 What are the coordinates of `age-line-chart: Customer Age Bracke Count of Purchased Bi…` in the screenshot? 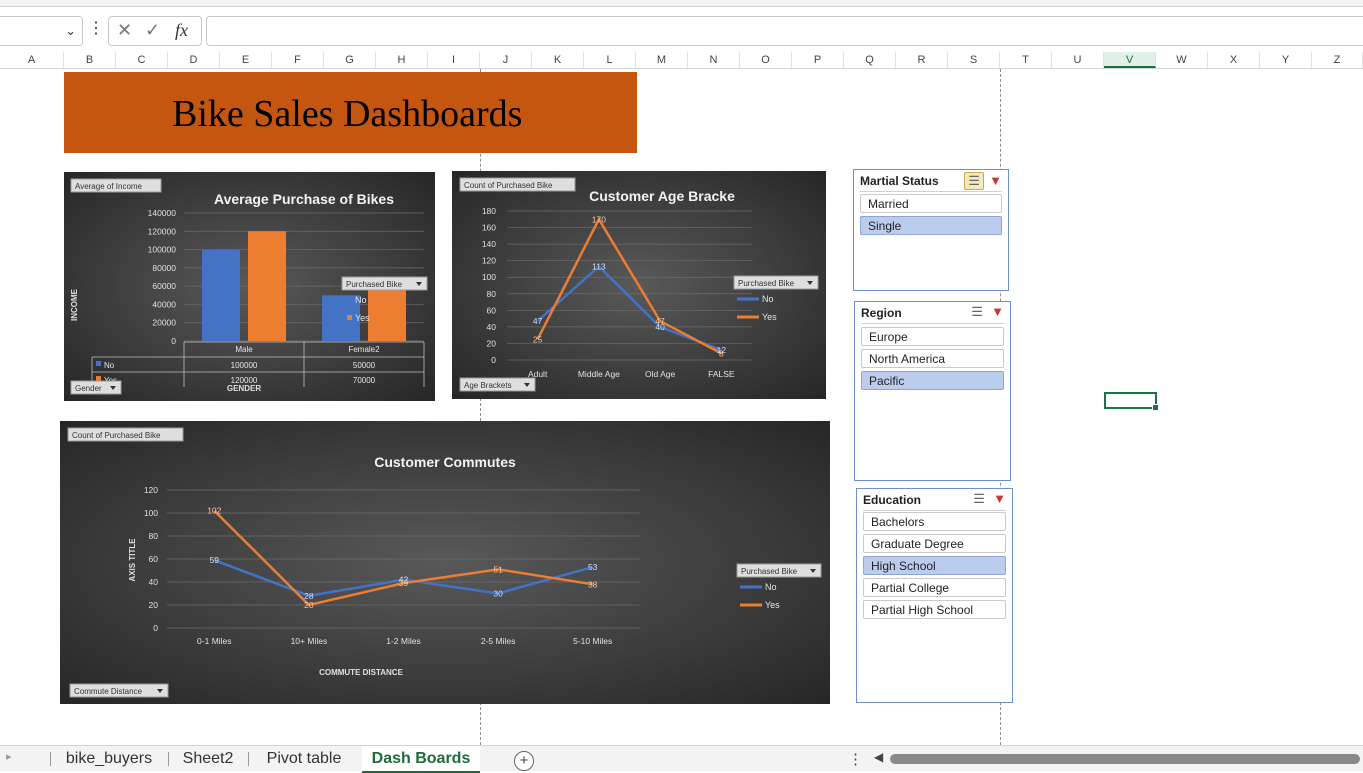 It's located at (639, 285).